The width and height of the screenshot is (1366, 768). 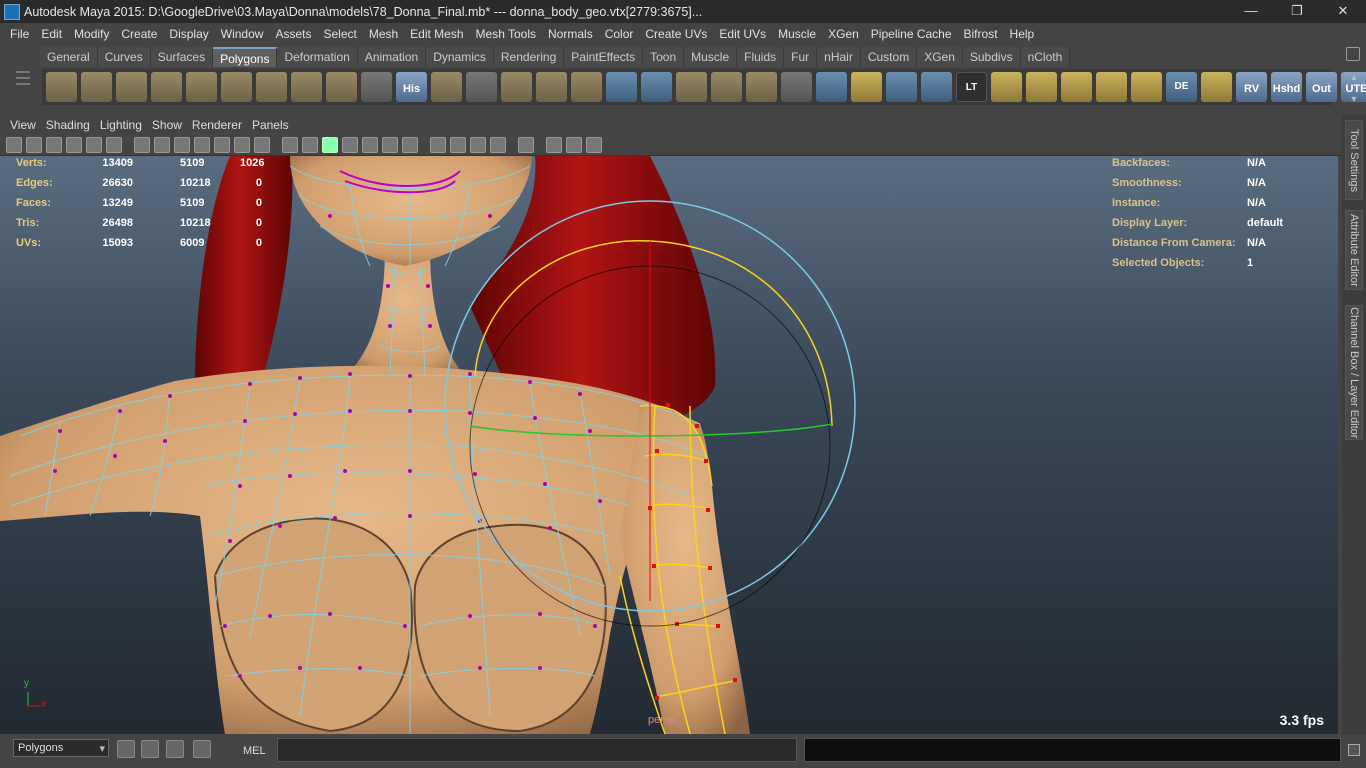 What do you see at coordinates (1022, 34) in the screenshot?
I see `menu-help: Help` at bounding box center [1022, 34].